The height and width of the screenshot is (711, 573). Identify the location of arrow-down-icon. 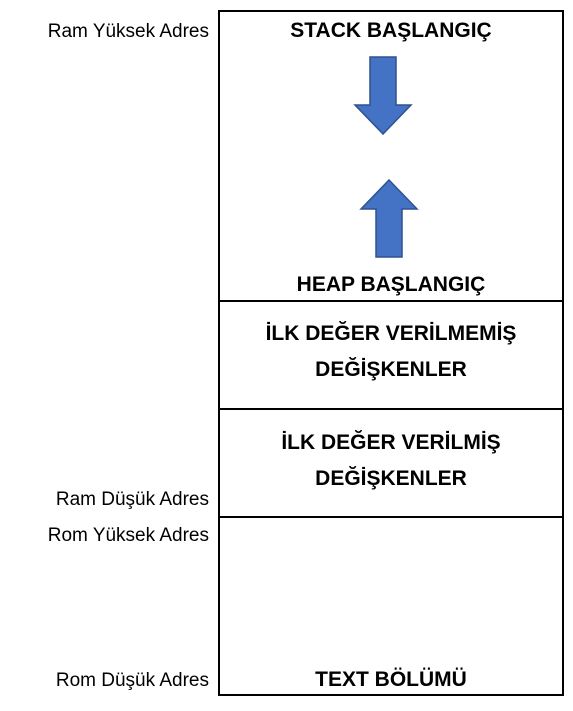
(383, 96).